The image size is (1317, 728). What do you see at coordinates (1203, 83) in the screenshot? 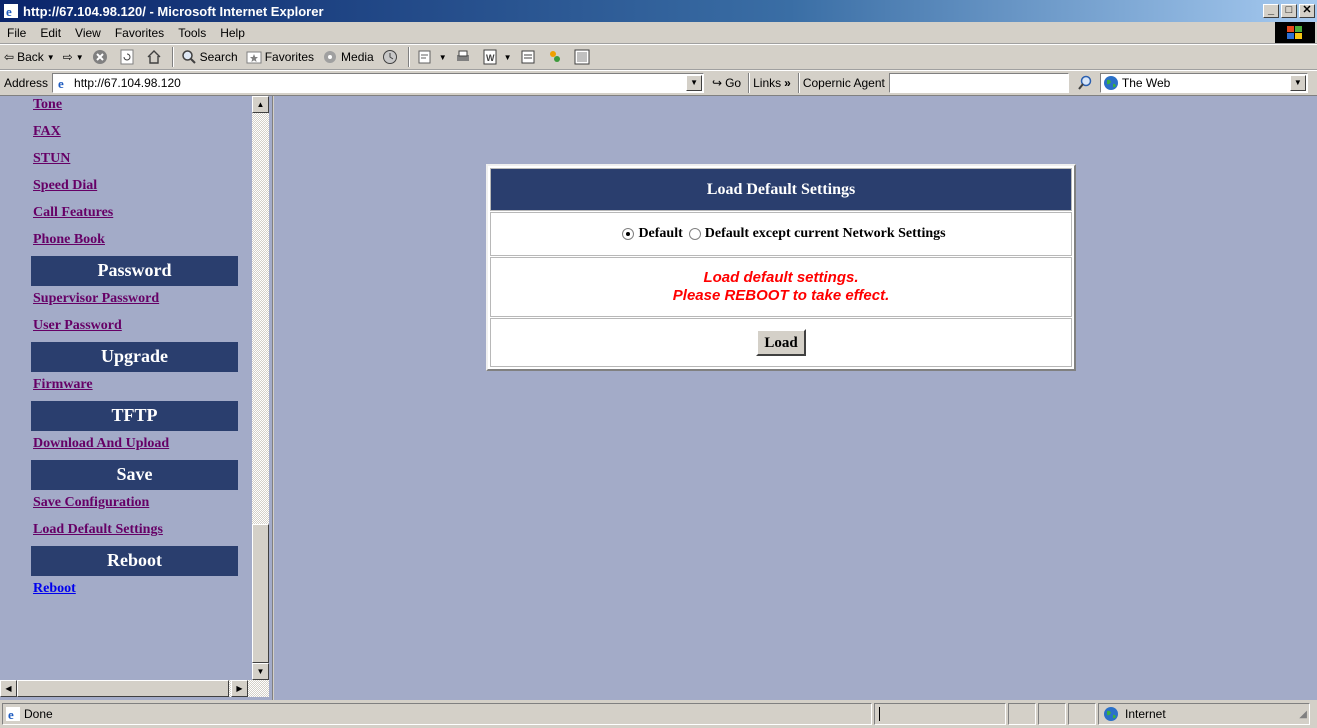
I see `search-scope-select: The Web ▼` at bounding box center [1203, 83].